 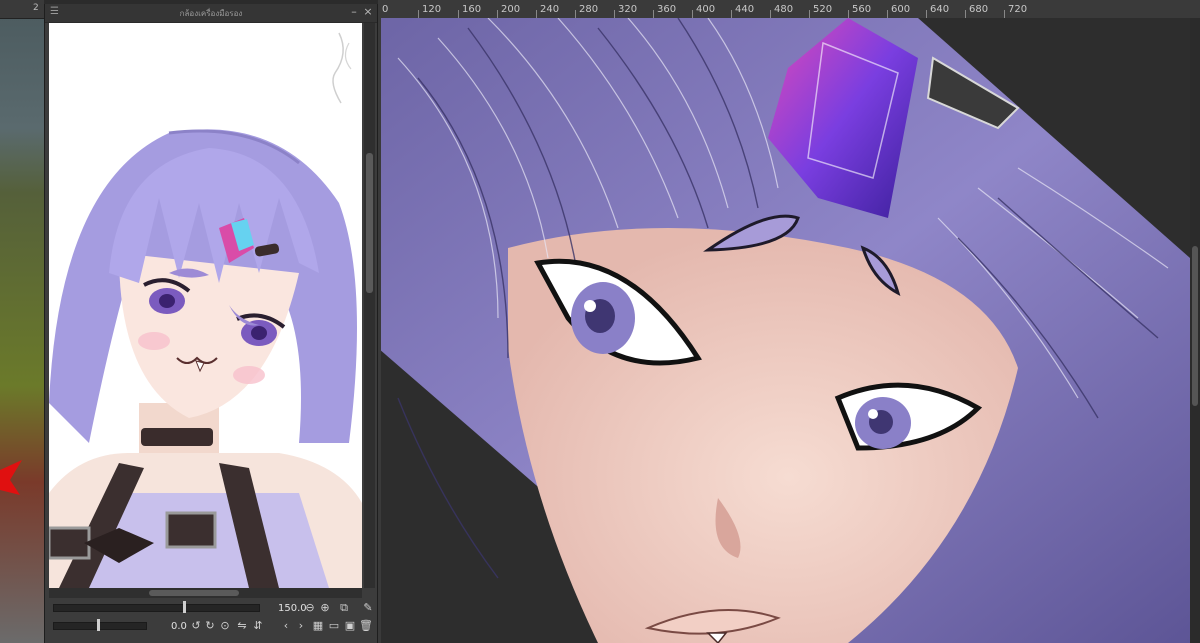 What do you see at coordinates (325, 608) in the screenshot?
I see `zoom-in-icon: ⊕` at bounding box center [325, 608].